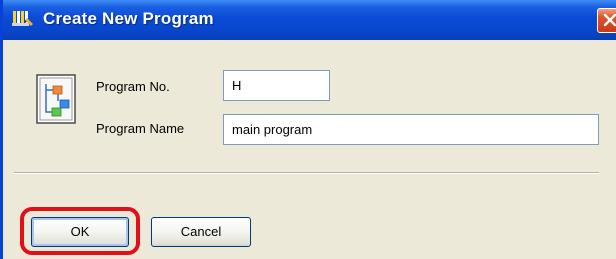  What do you see at coordinates (56, 99) in the screenshot?
I see `program-flow-icon` at bounding box center [56, 99].